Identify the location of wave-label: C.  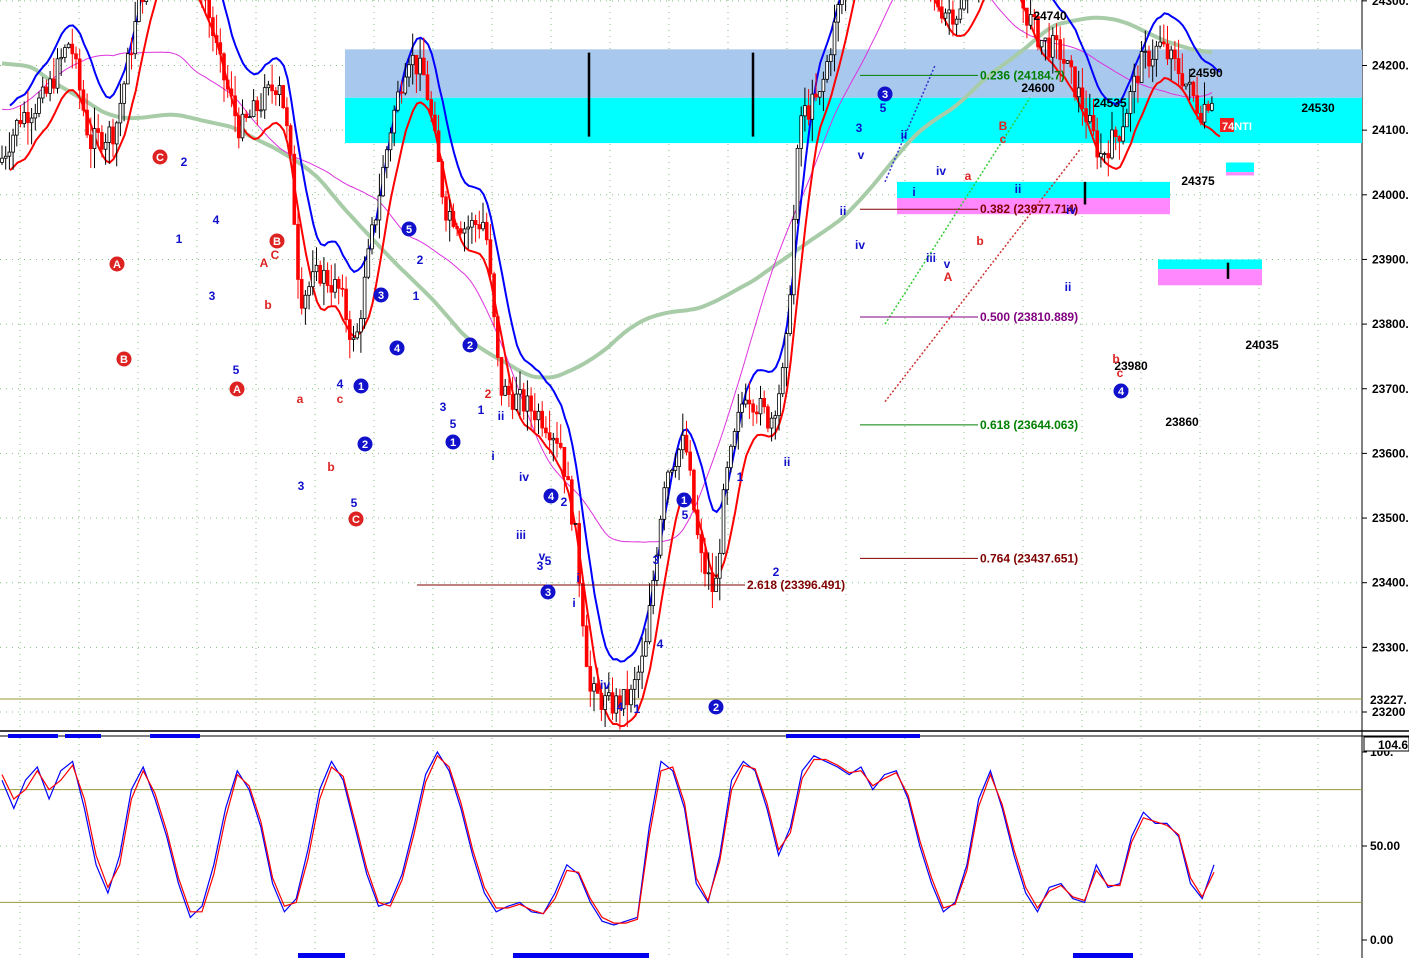
(275, 255).